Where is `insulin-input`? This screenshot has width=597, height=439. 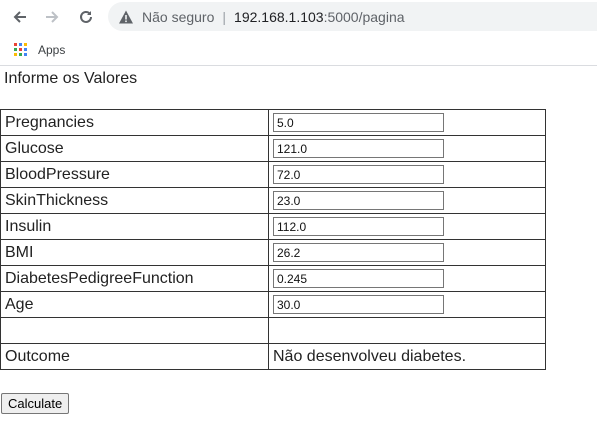
insulin-input is located at coordinates (358, 226).